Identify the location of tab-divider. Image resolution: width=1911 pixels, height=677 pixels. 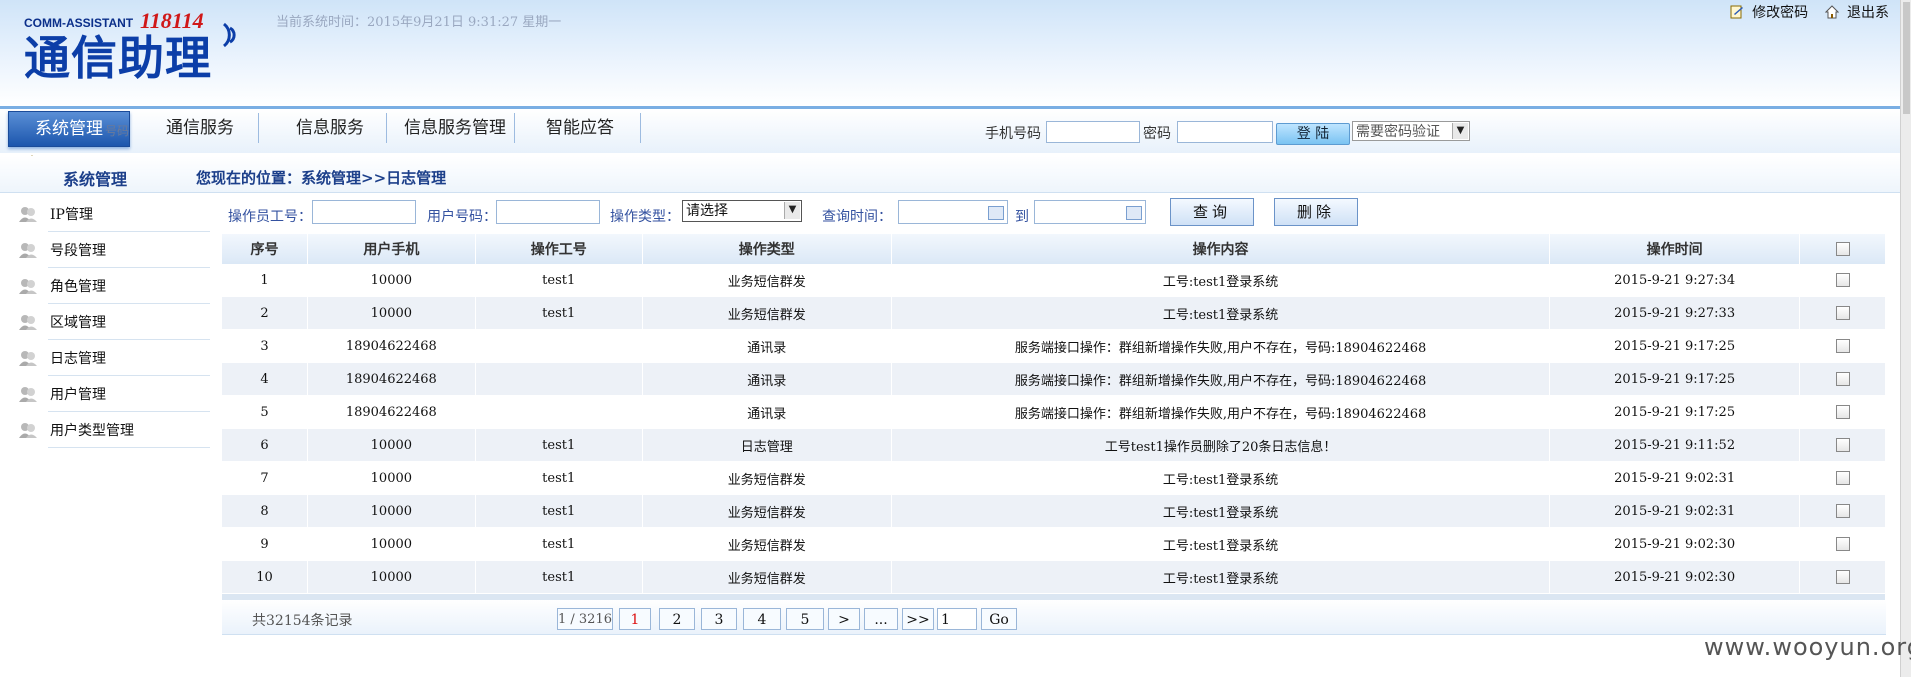
(386, 128).